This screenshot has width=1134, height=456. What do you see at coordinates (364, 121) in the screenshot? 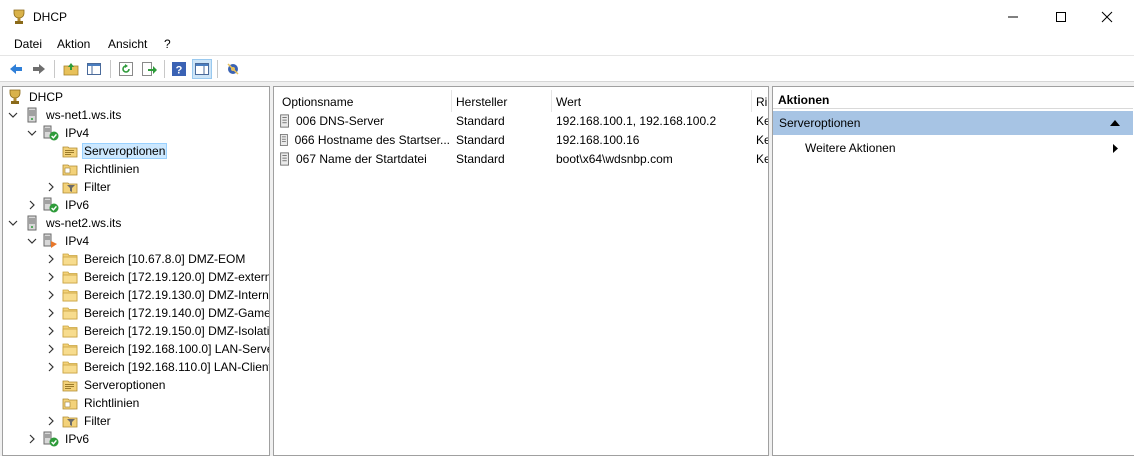
I see `cell-optionsname: 006 DNS-Server` at bounding box center [364, 121].